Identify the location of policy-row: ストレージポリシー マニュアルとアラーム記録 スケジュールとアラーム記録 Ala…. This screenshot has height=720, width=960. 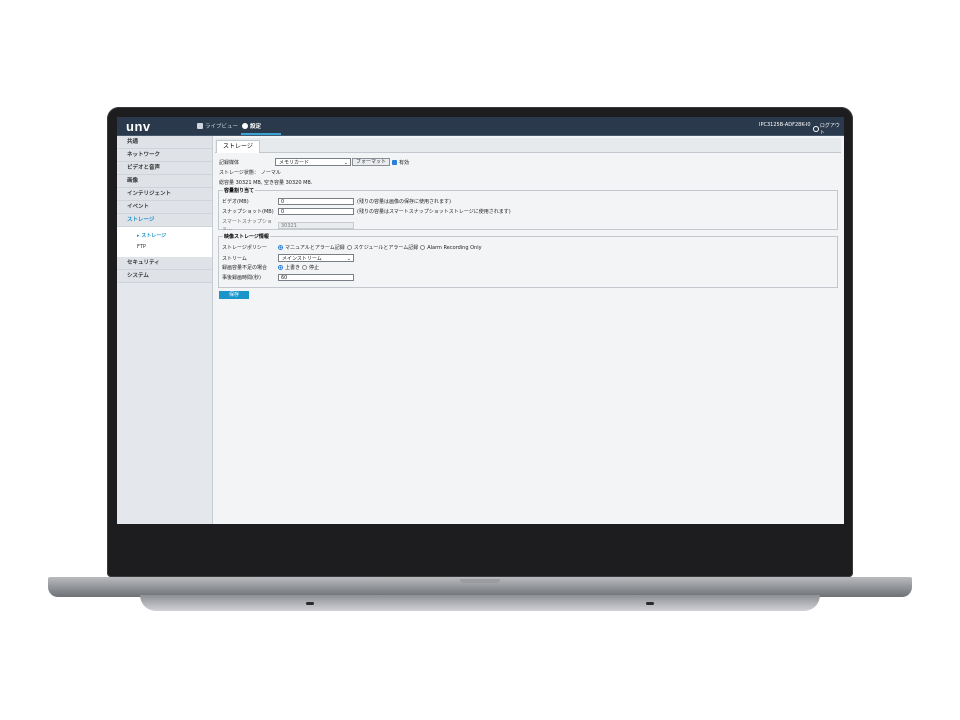
(352, 248).